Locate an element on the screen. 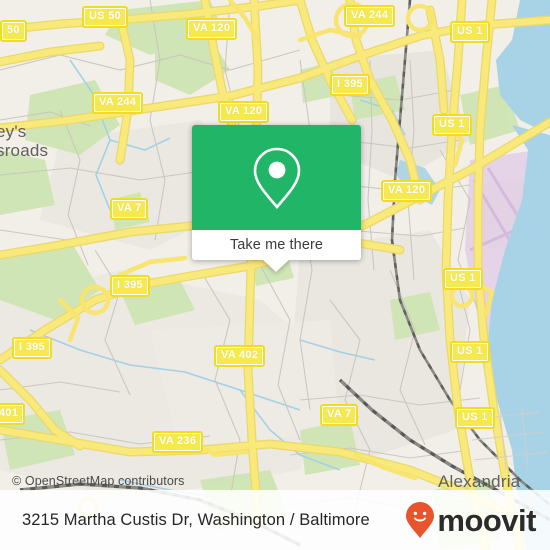  road-shield-va120-east: VA 120 is located at coordinates (407, 191).